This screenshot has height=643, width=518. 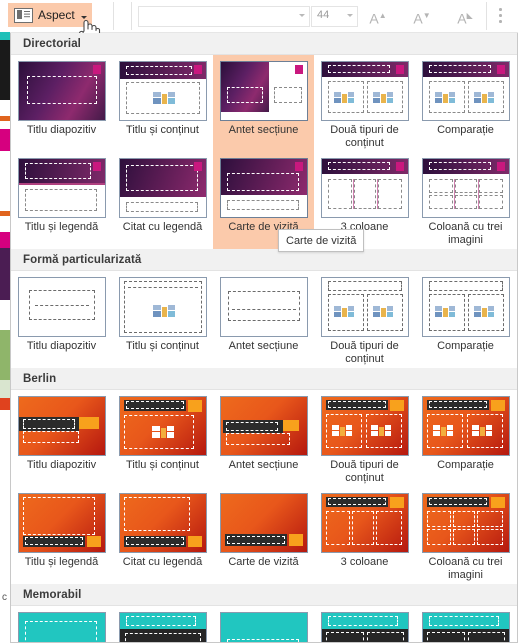 What do you see at coordinates (61, 184) in the screenshot?
I see `divider` at bounding box center [61, 184].